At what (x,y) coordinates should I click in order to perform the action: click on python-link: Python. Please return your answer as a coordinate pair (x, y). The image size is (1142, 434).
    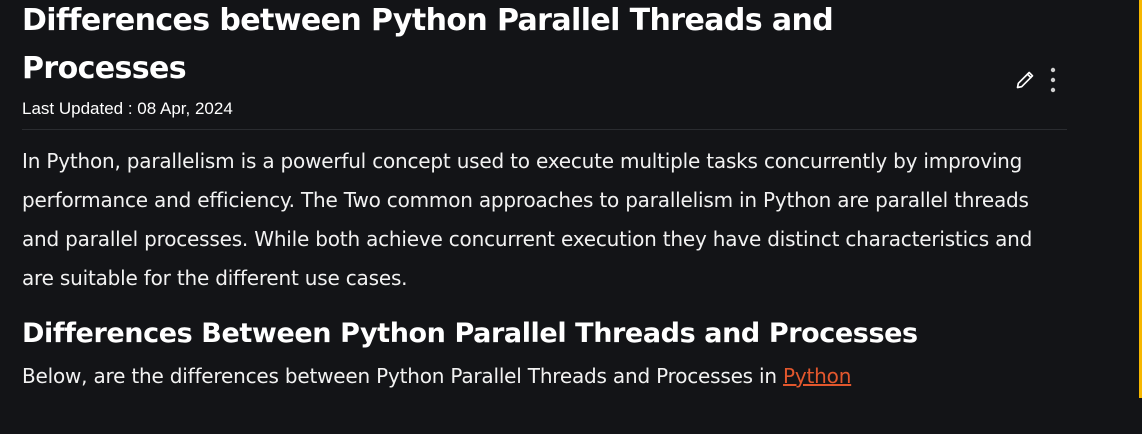
    Looking at the image, I should click on (817, 376).